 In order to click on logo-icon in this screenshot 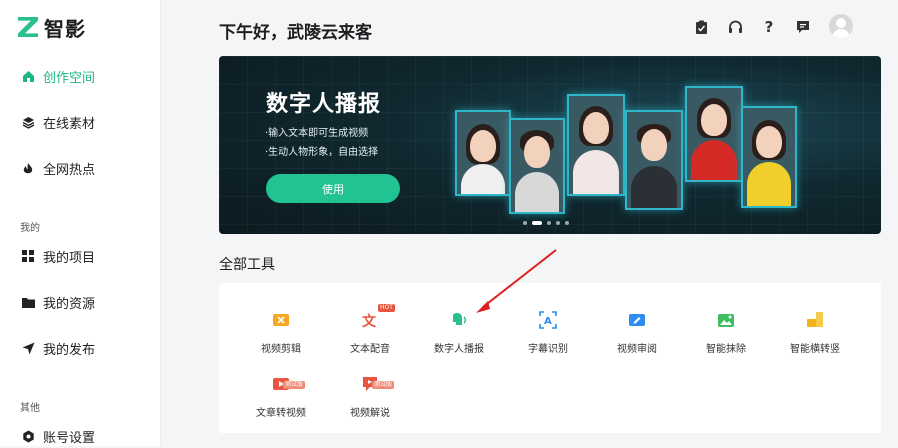, I will do `click(28, 27)`.